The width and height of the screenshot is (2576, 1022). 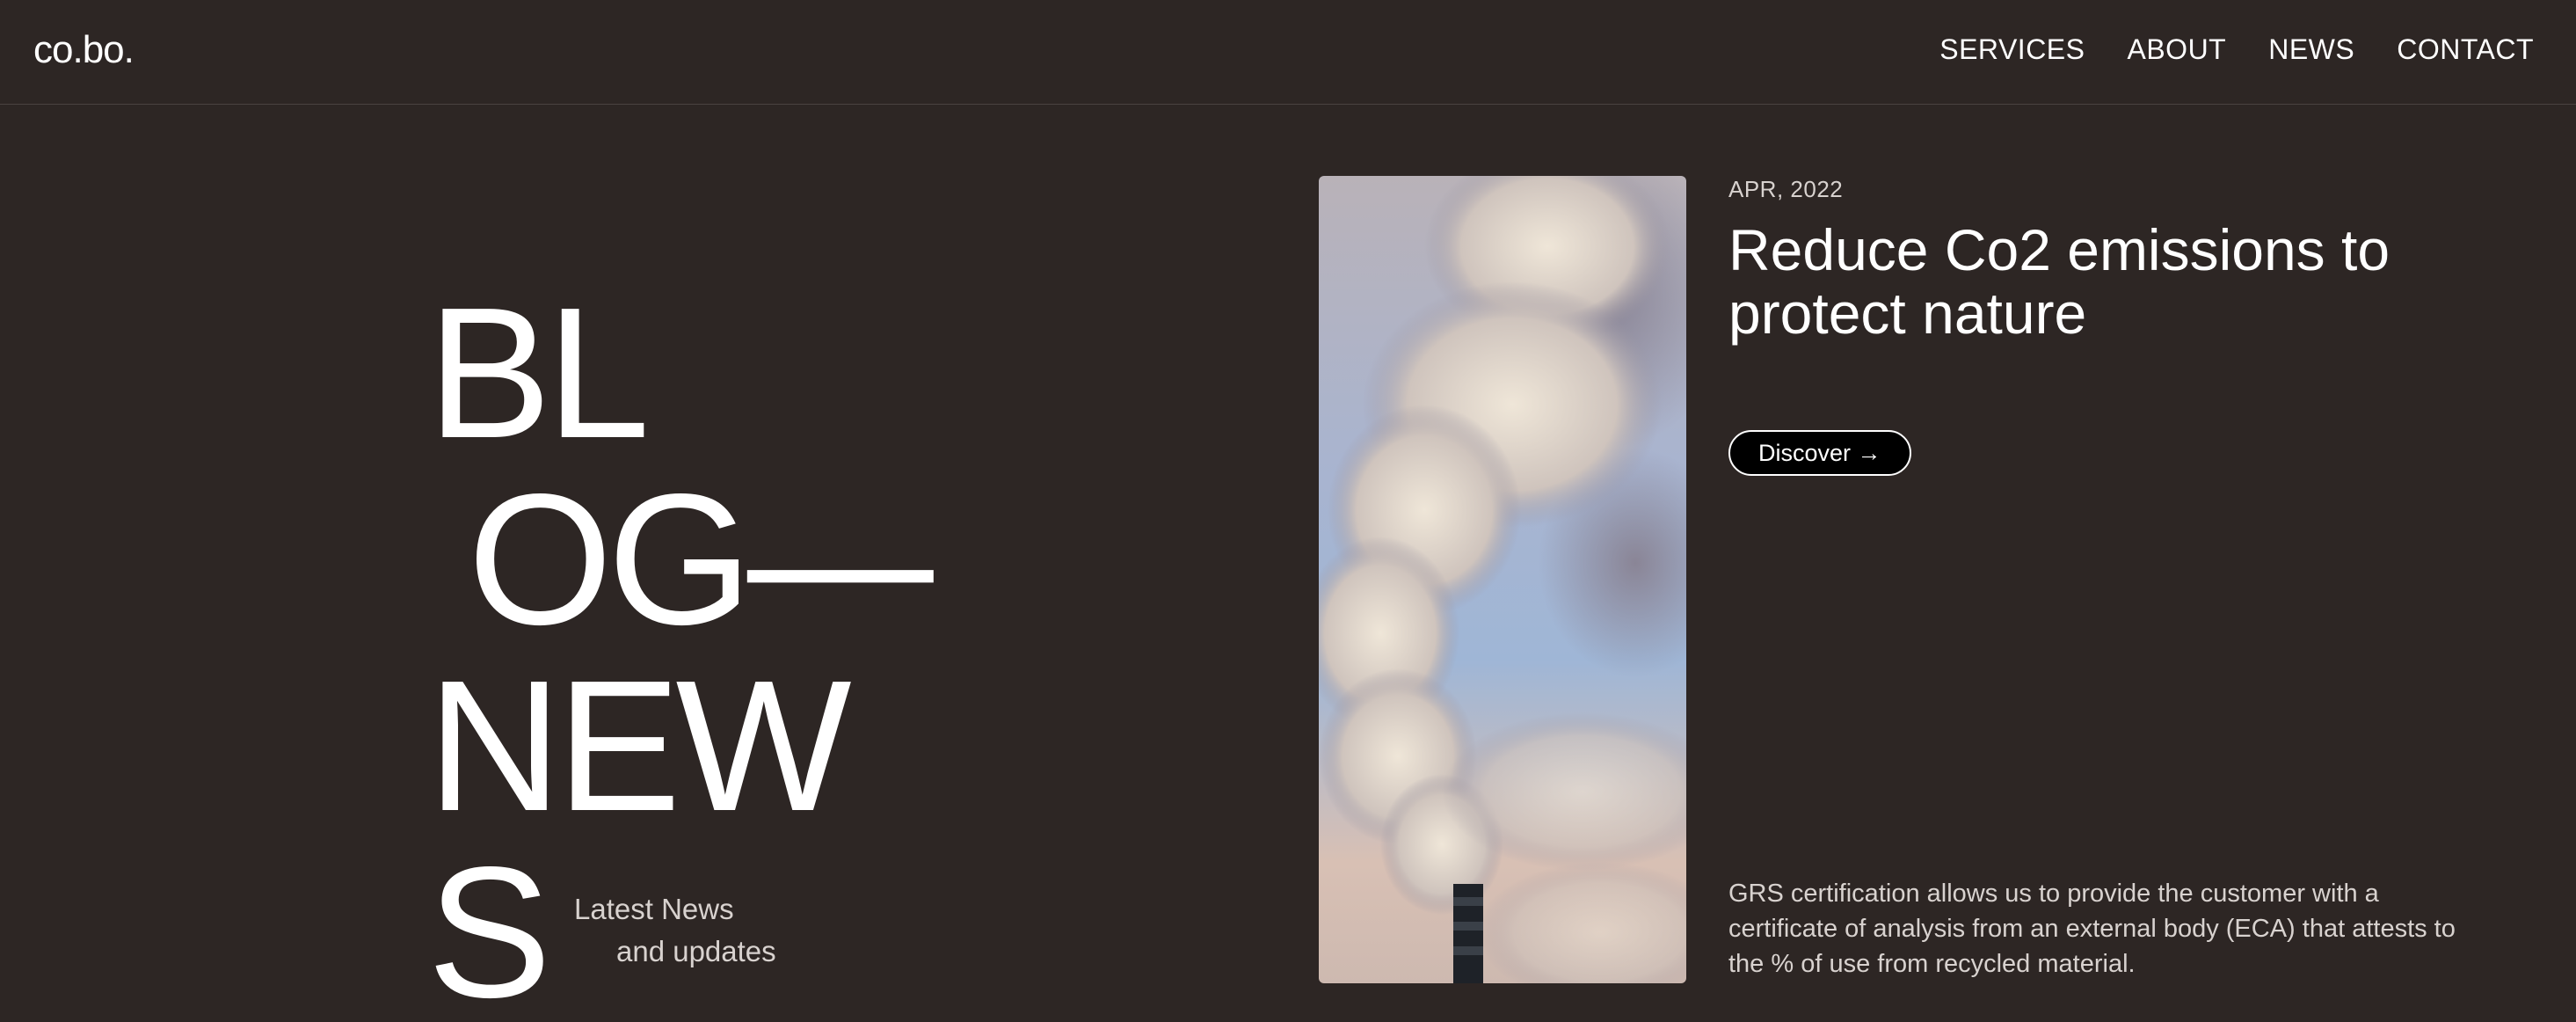 I want to click on heading-line-3: NEW, so click(x=639, y=745).